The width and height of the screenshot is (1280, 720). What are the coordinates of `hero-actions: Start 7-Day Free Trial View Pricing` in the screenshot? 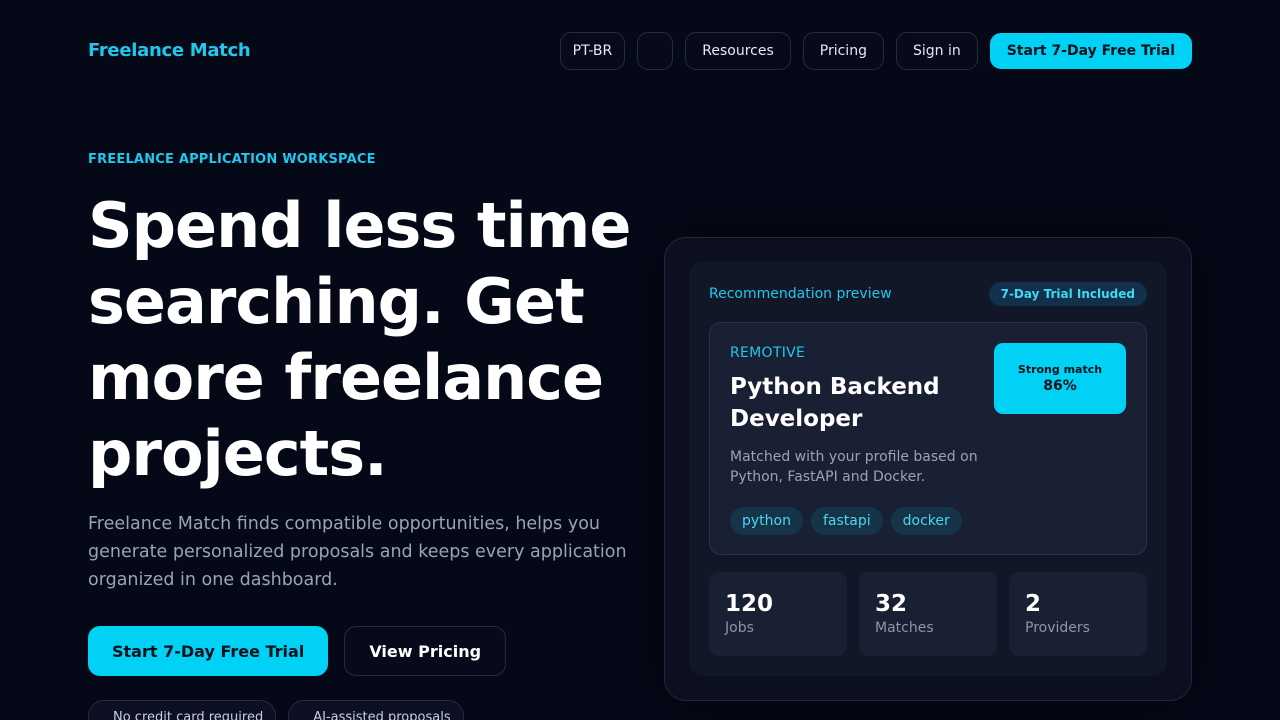 It's located at (297, 651).